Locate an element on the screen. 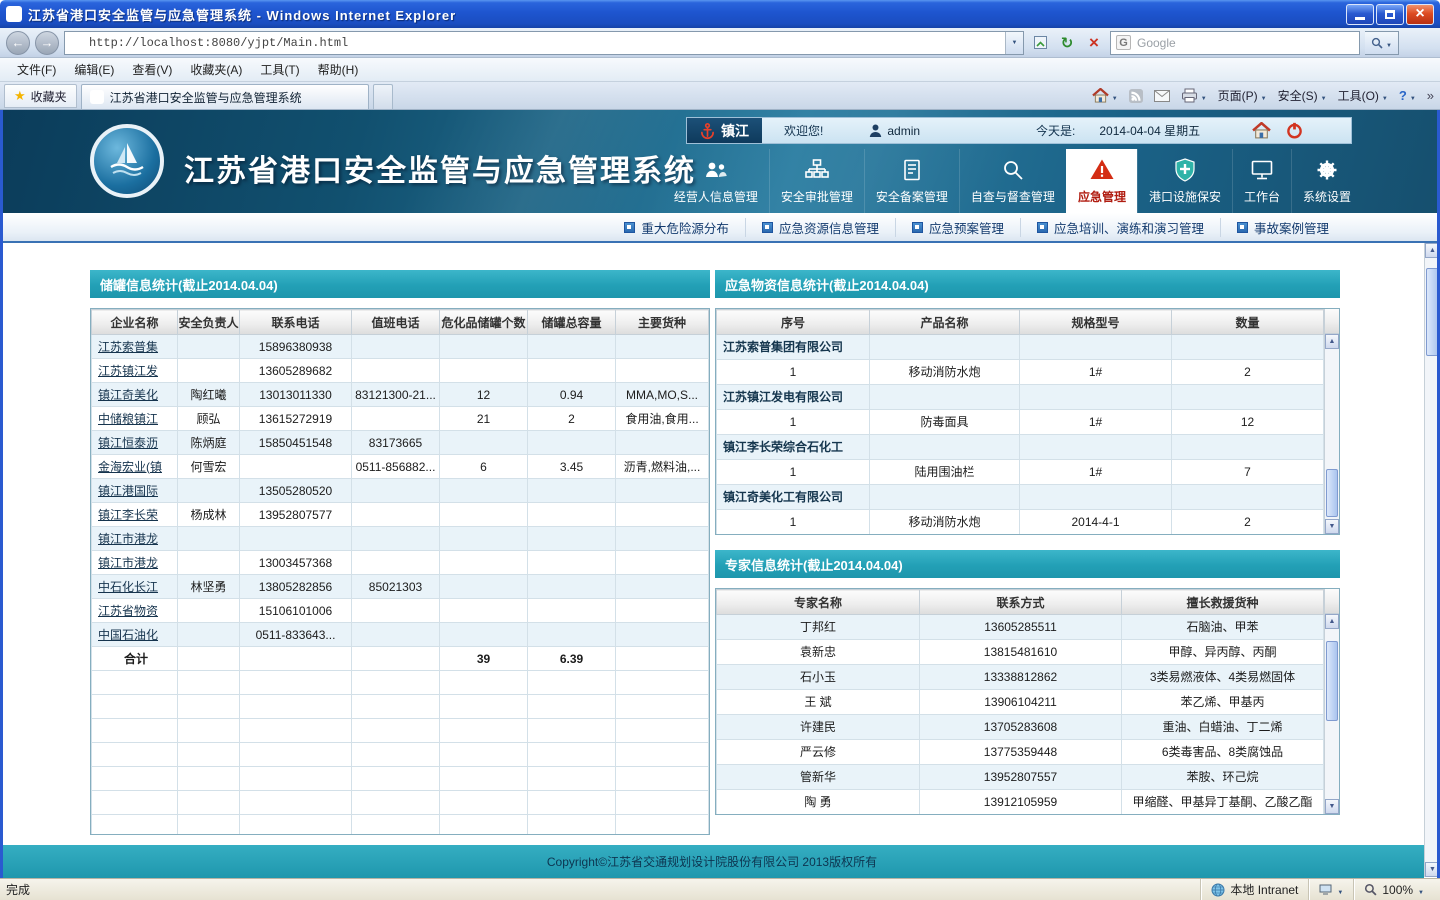 This screenshot has height=900, width=1440. company-link: 江苏索普集 is located at coordinates (128, 347).